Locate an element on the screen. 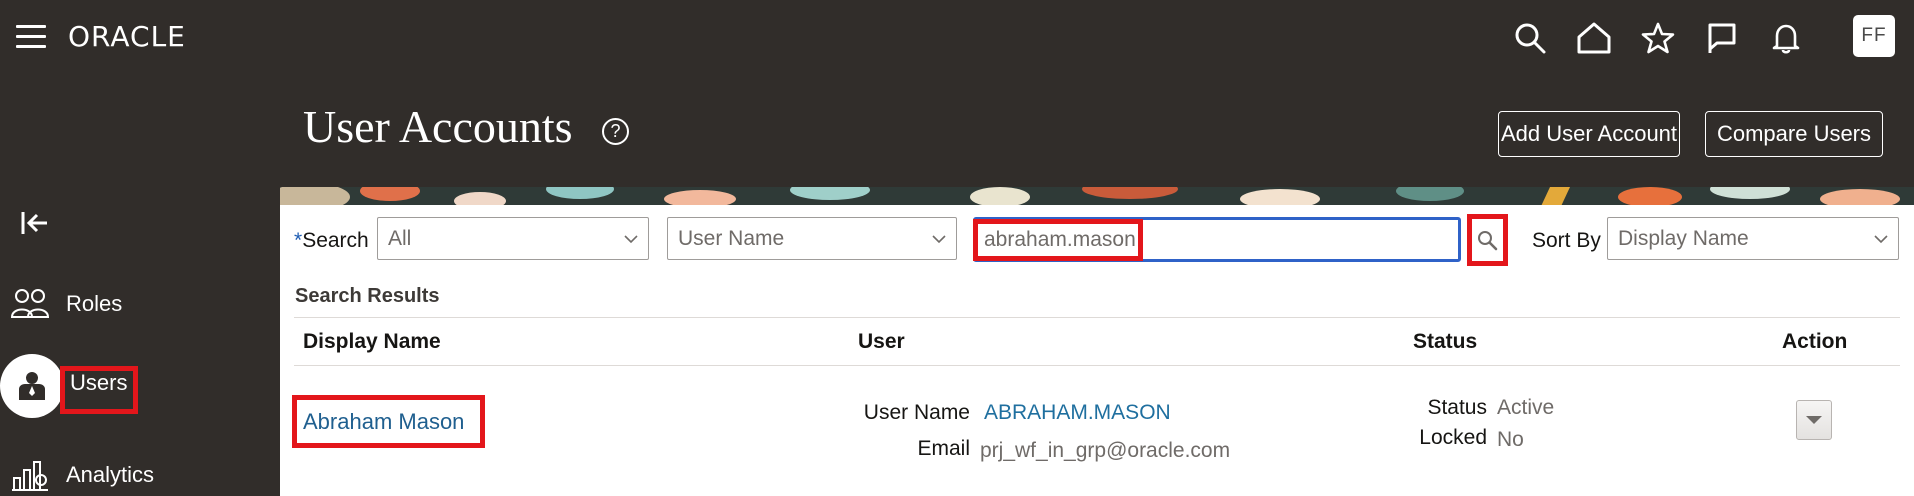  compare-users-button: Compare Users is located at coordinates (1794, 134).